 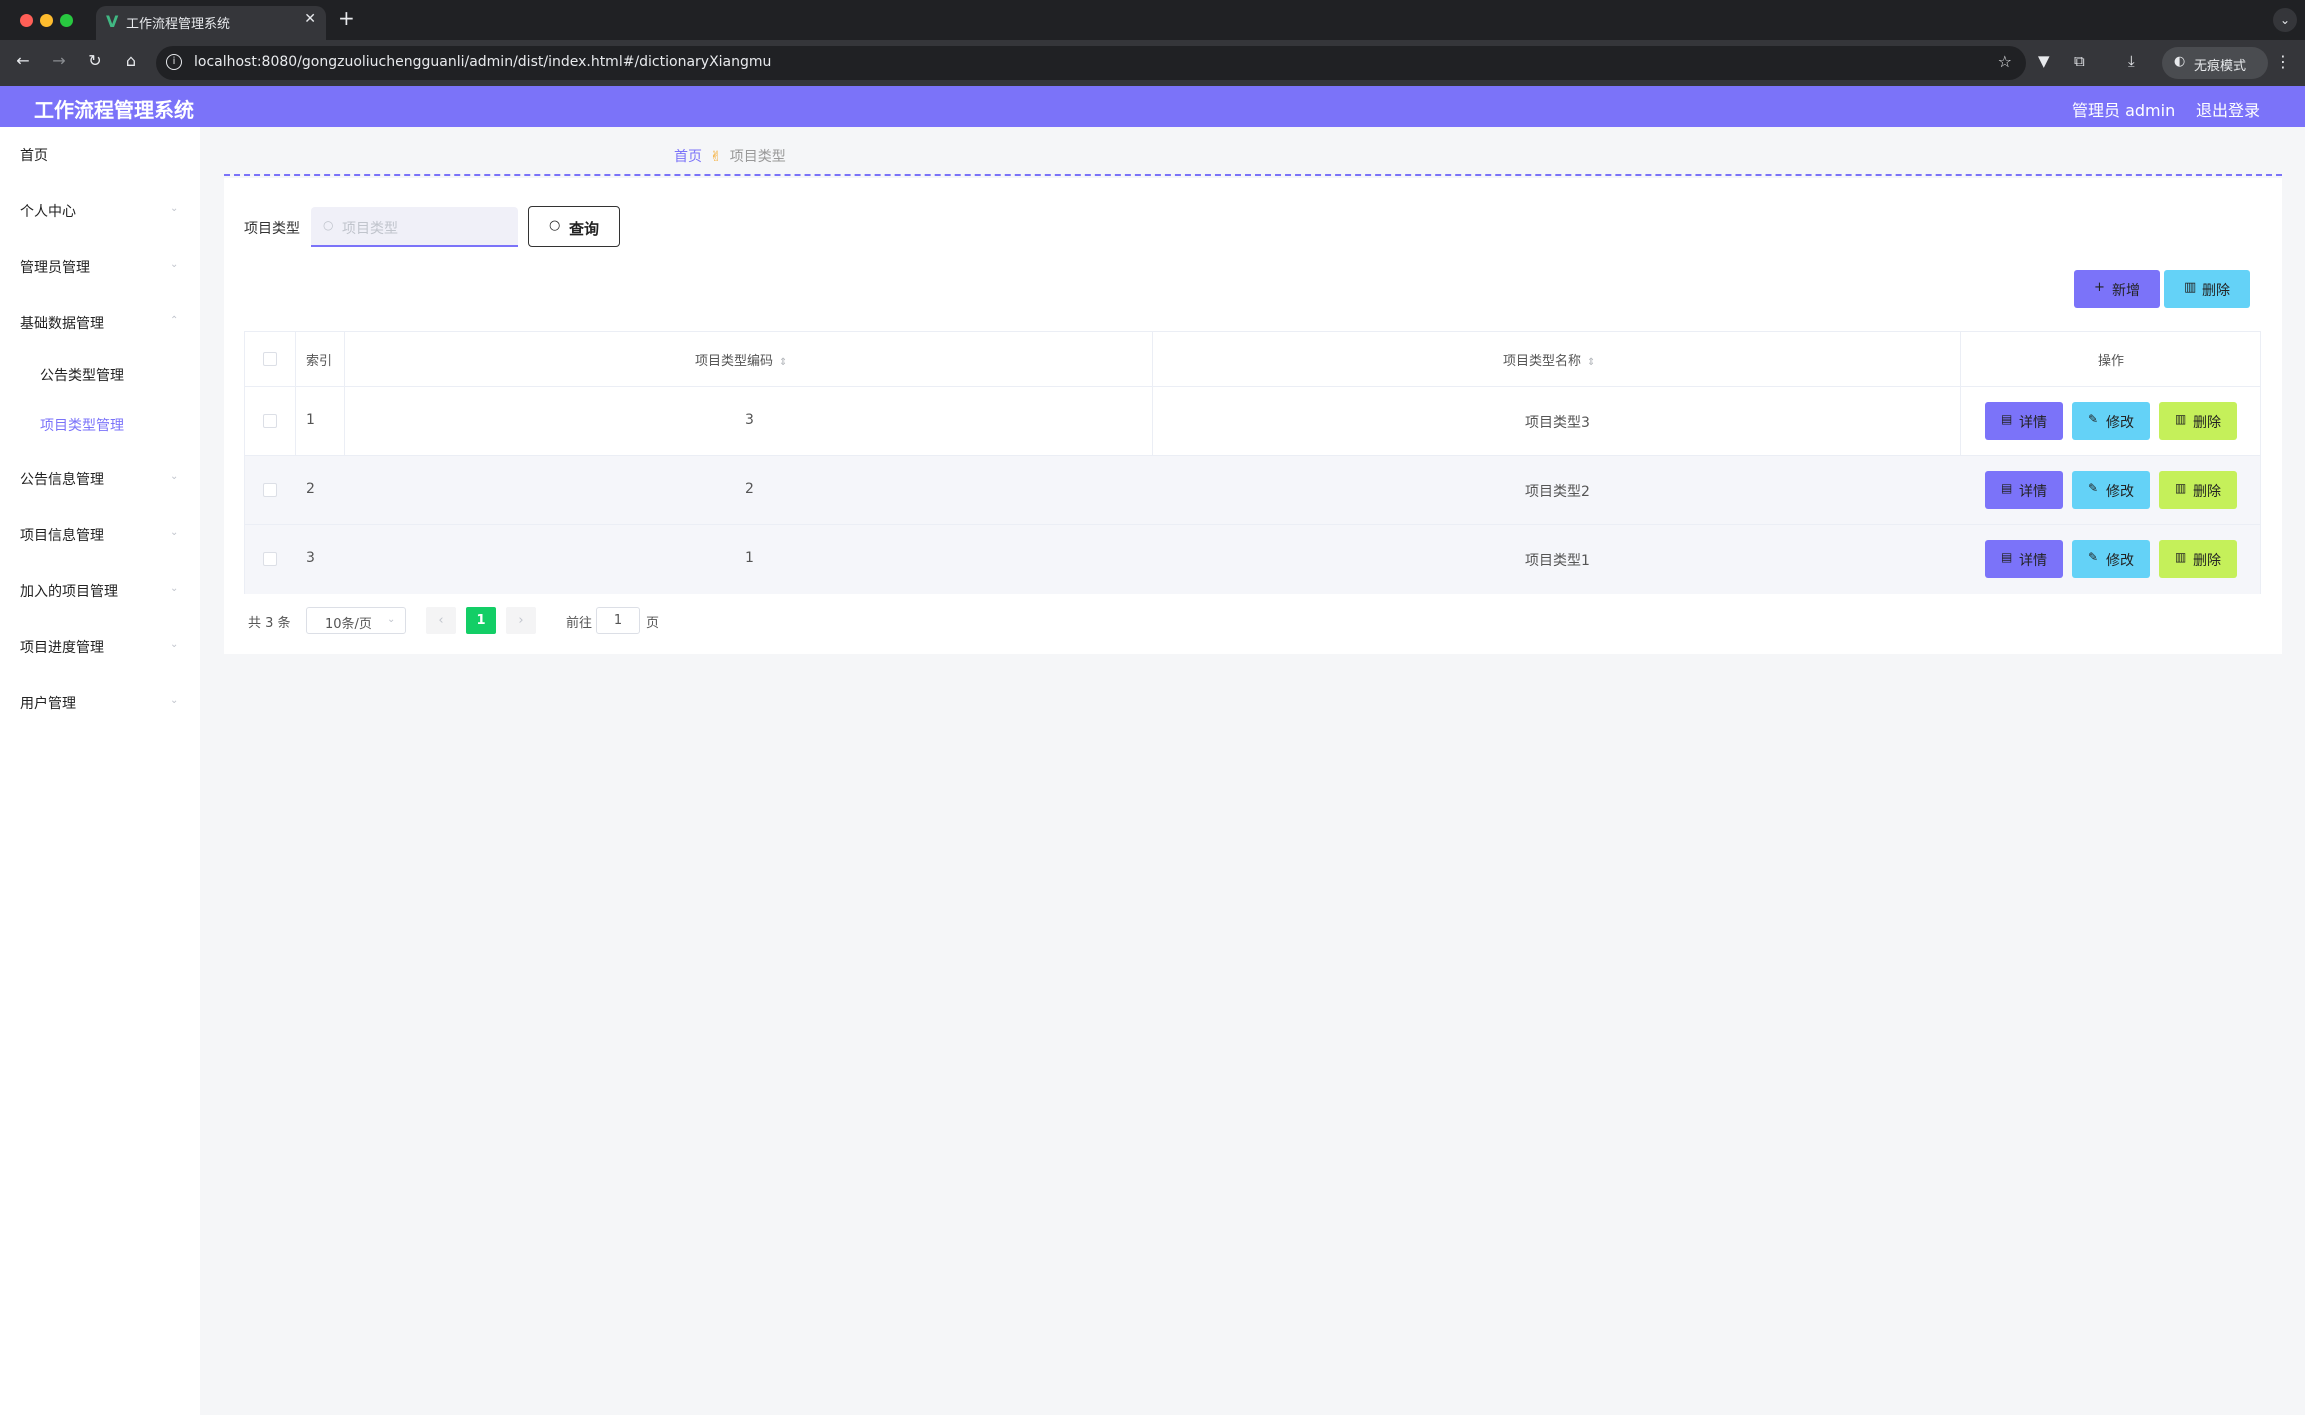 I want to click on sidebar-item-notice-info: 公告信息管理, so click(x=62, y=479).